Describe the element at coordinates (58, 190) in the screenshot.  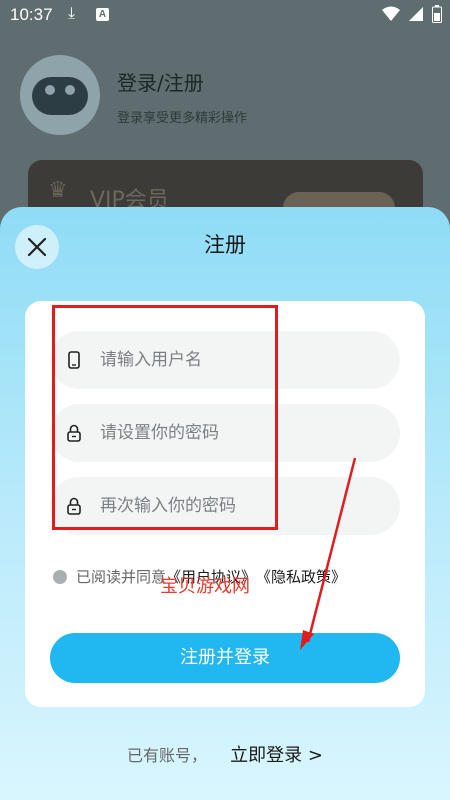
I see `crown-icon: ♛` at that location.